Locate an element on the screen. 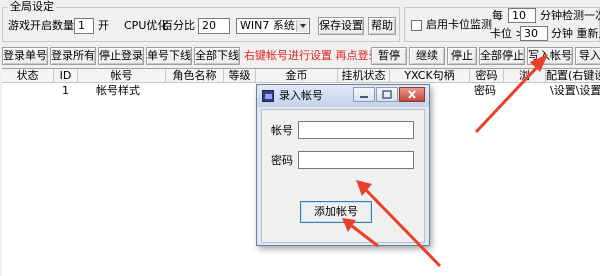  game-count-input: 1 is located at coordinates (84, 26).